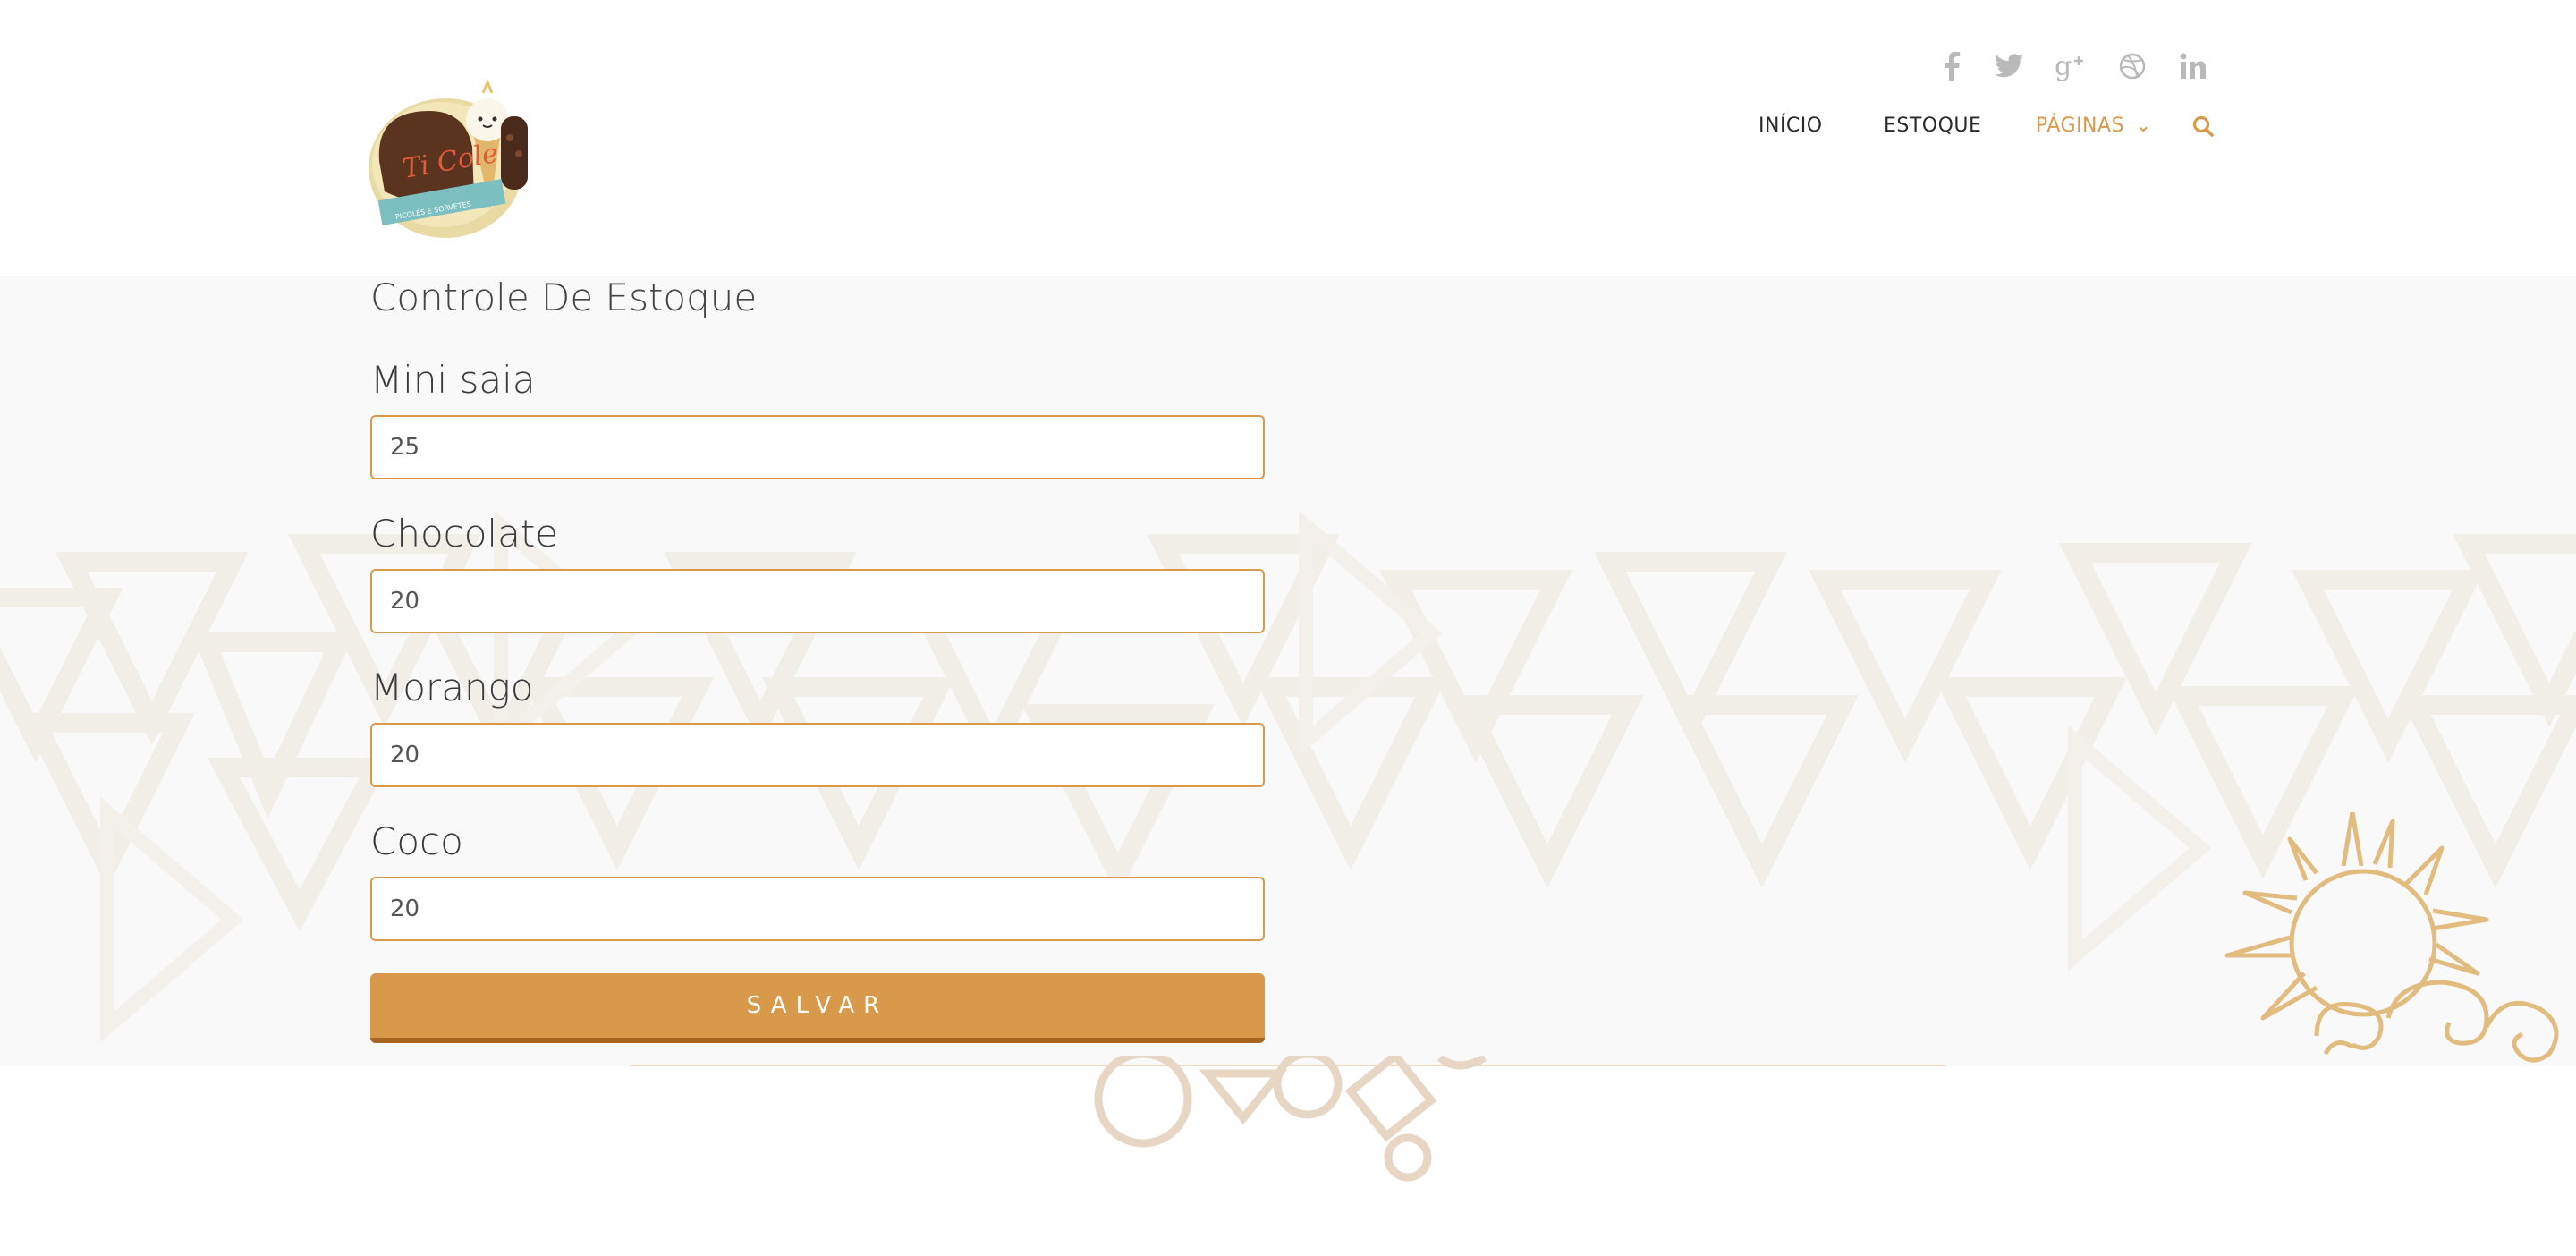  Describe the element at coordinates (2080, 126) in the screenshot. I see `nav-item-paginas-label: PÁGINAS` at that location.